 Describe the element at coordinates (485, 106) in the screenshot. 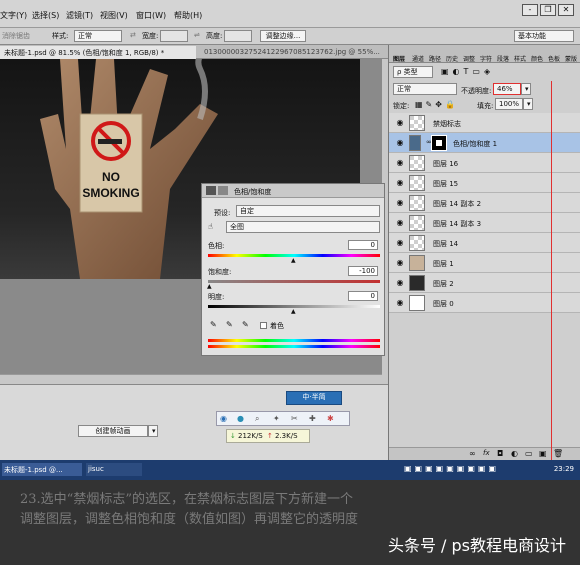

I see `fill-label: 填充:` at that location.